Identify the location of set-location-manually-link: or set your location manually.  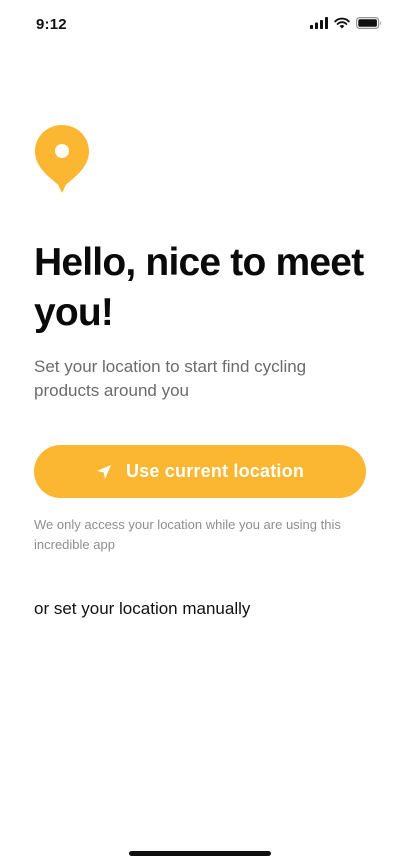
(142, 609).